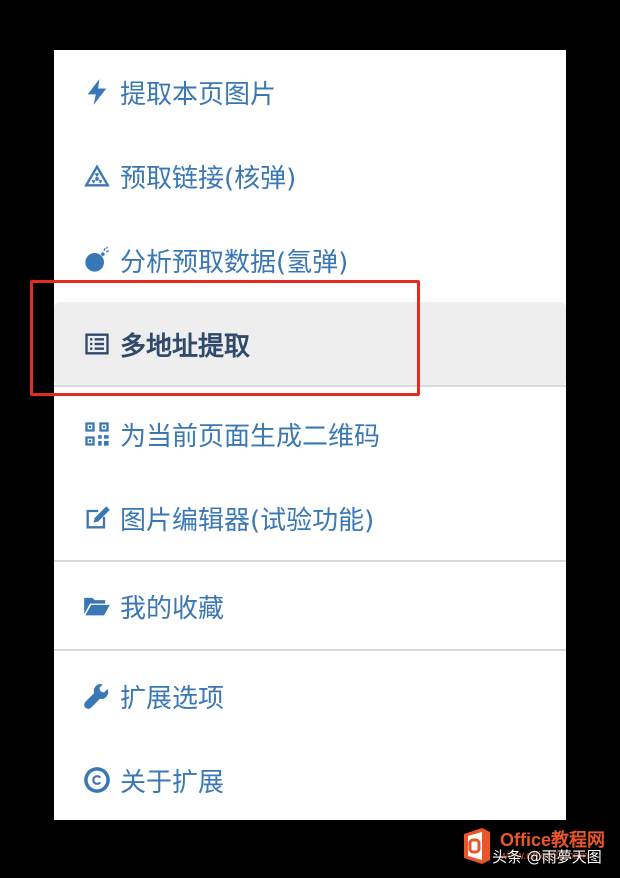  What do you see at coordinates (97, 176) in the screenshot?
I see `radiation-warning-icon` at bounding box center [97, 176].